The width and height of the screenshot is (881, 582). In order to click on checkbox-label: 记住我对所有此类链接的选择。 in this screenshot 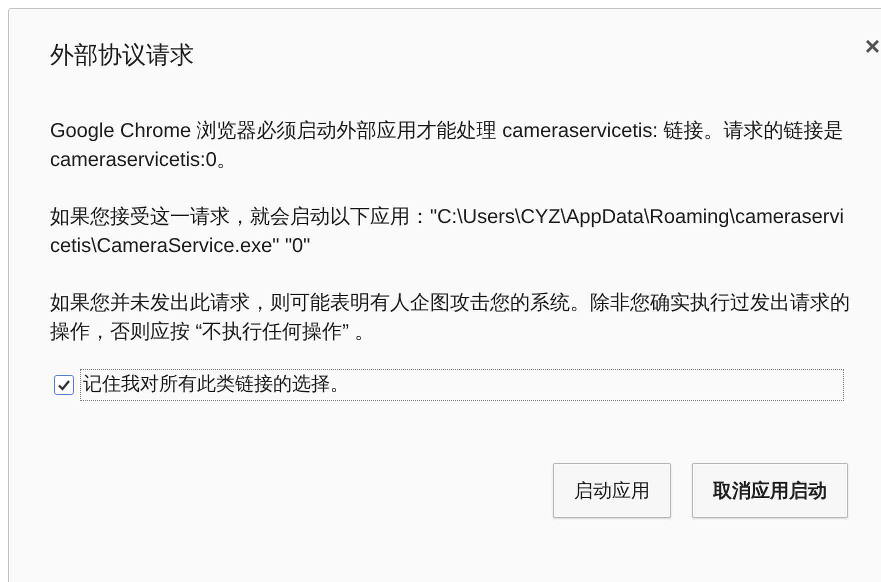, I will do `click(462, 385)`.